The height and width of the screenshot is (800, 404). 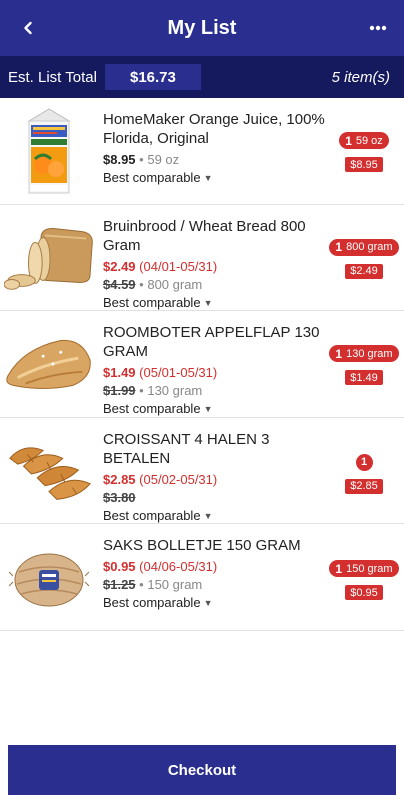 I want to click on quantity-badge: 1, so click(x=364, y=462).